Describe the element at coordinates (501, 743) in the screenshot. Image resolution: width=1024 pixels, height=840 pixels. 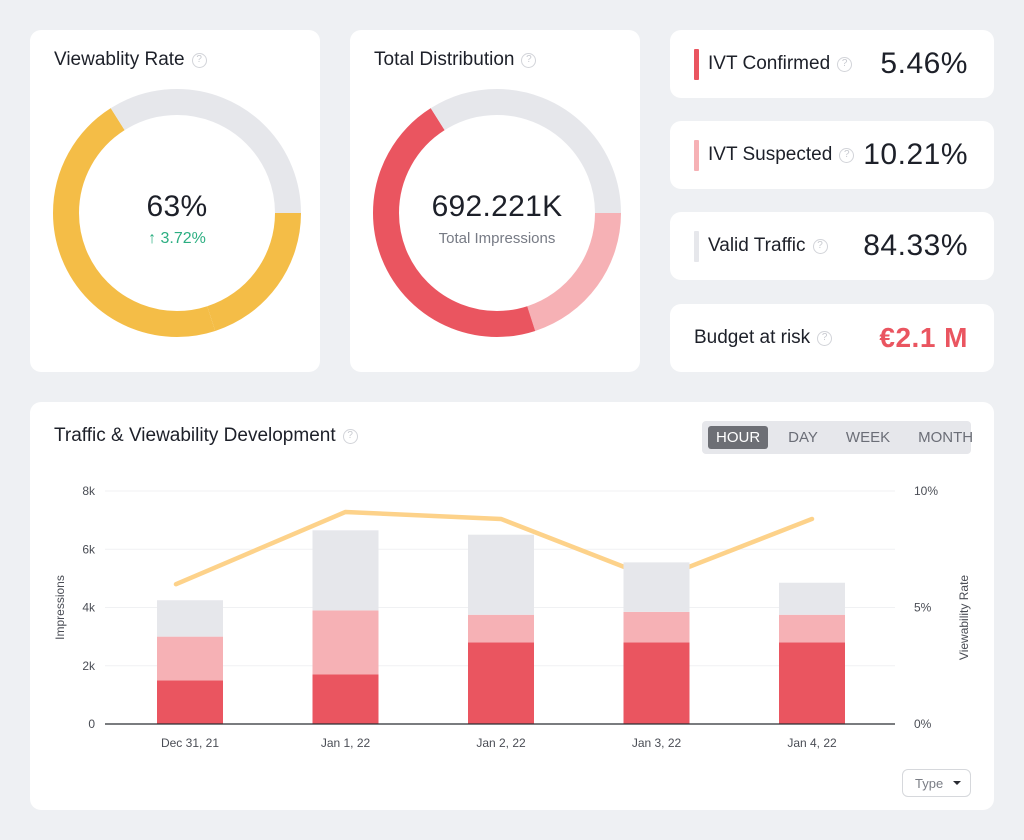
I see `x-tick-label: Jan 2, 22` at that location.